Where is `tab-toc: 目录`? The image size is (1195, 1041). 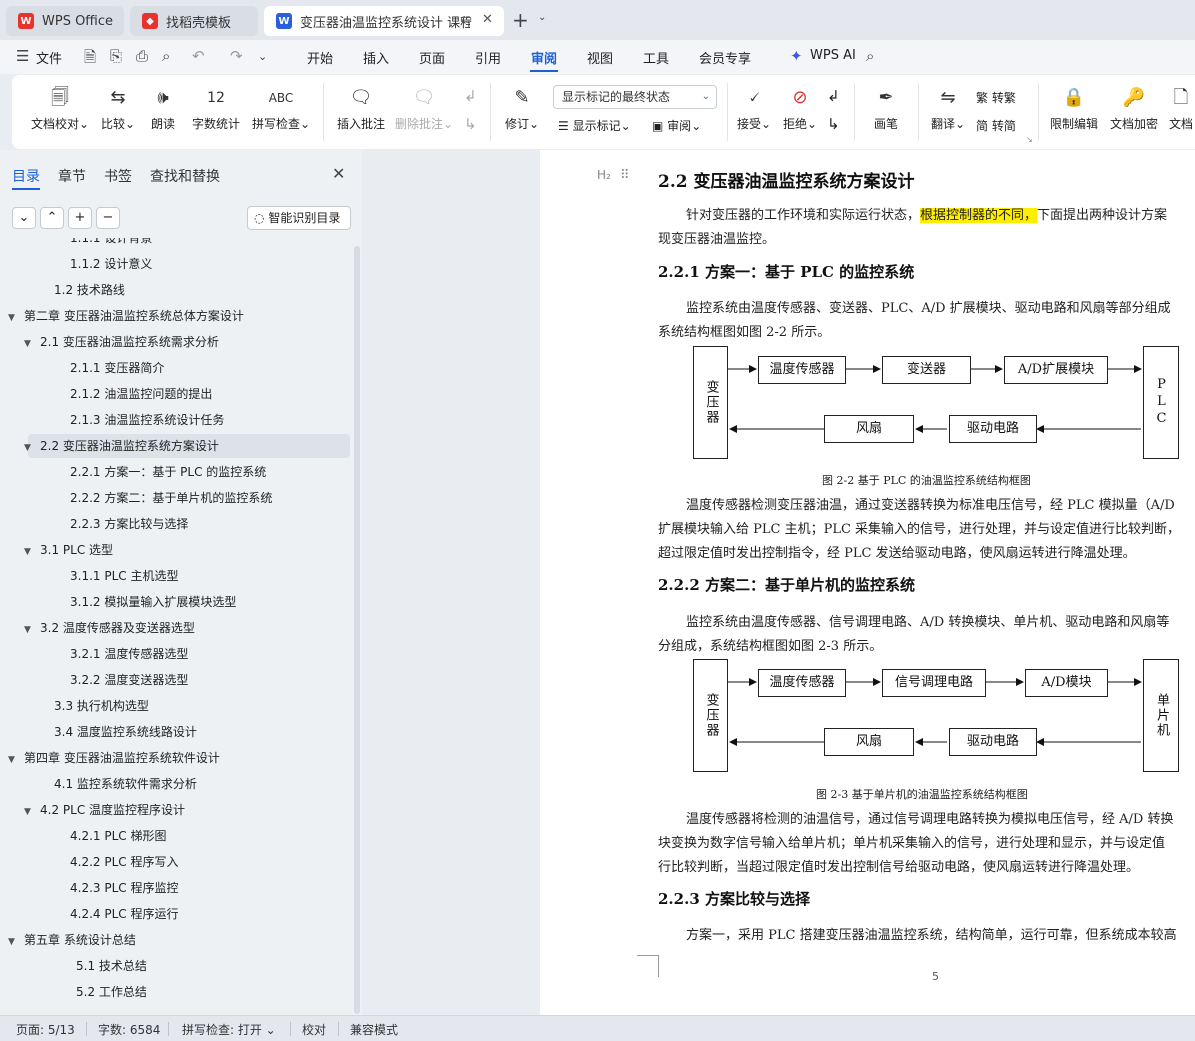 tab-toc: 目录 is located at coordinates (26, 176).